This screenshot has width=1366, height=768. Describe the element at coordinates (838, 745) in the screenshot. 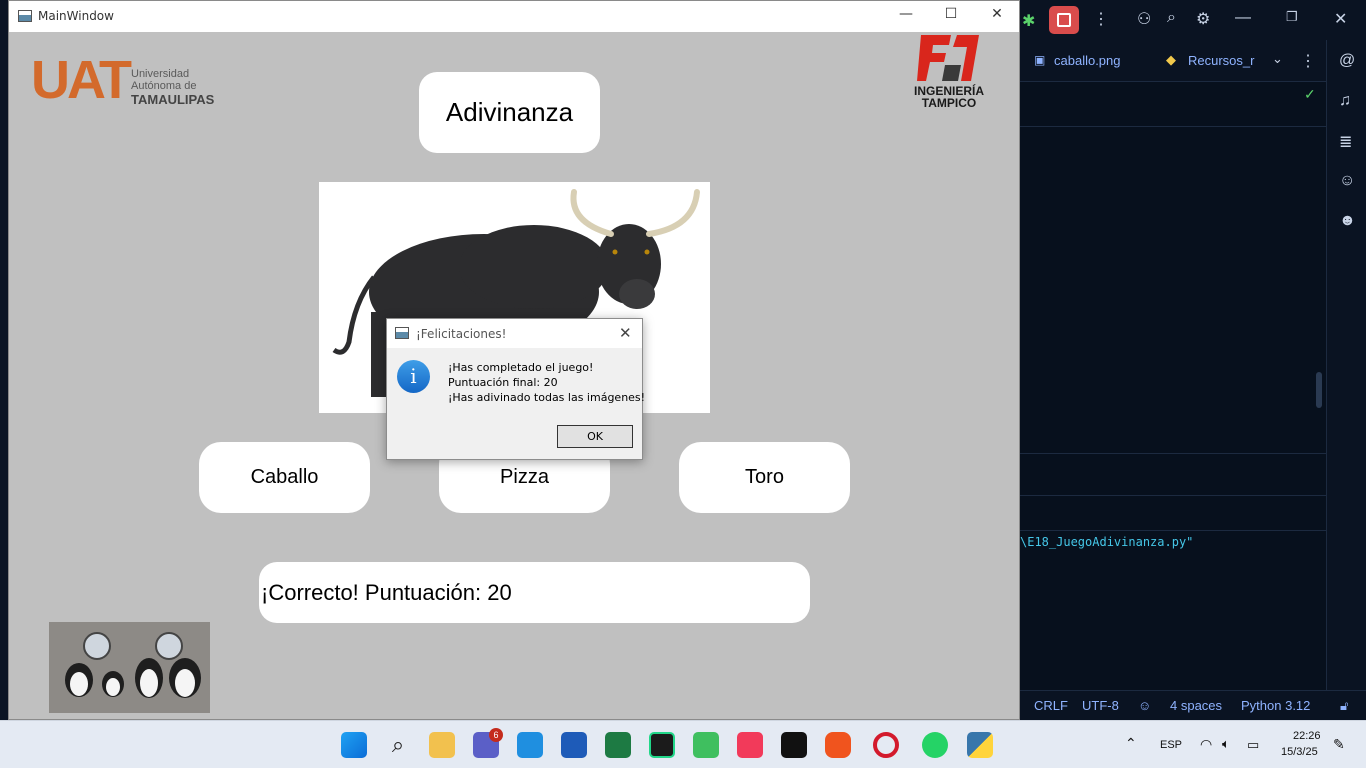

I see `brave-icon` at that location.